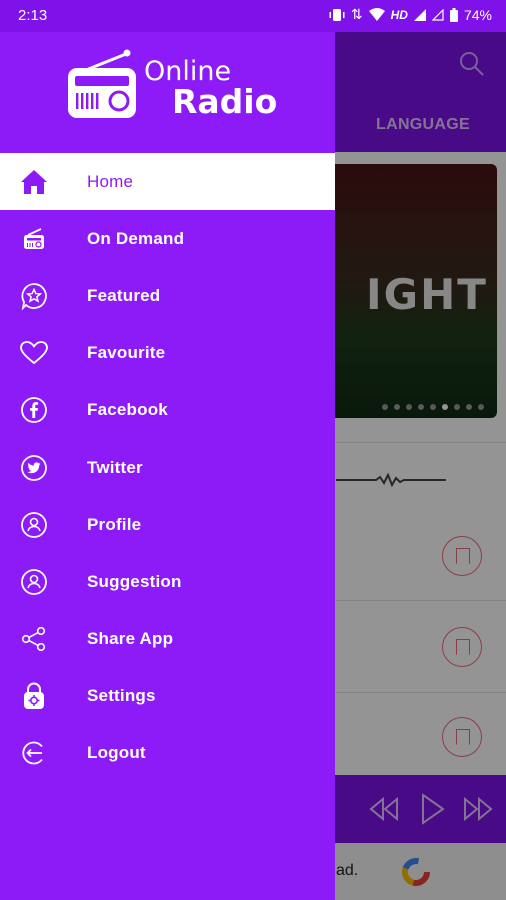 The image size is (506, 900). What do you see at coordinates (34, 468) in the screenshot?
I see `twitter-icon` at bounding box center [34, 468].